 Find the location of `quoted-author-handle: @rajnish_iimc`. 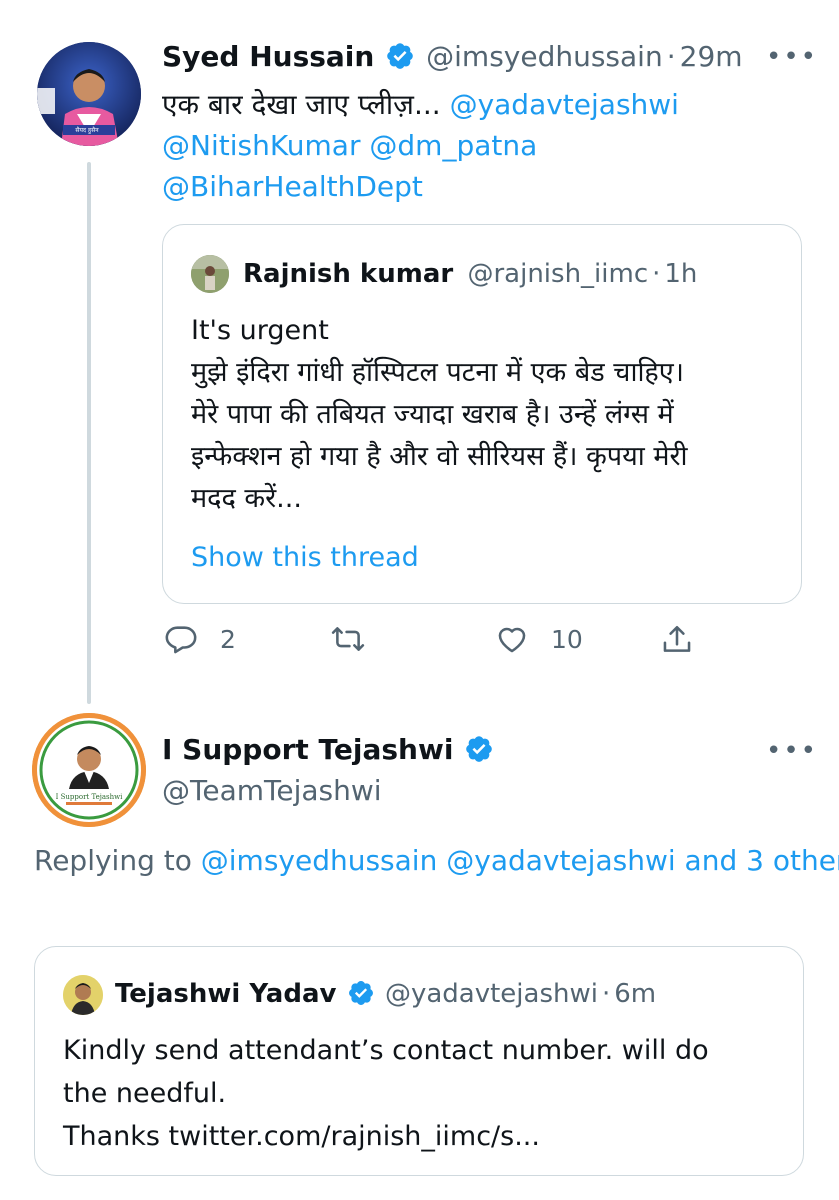

quoted-author-handle: @rajnish_iimc is located at coordinates (557, 274).